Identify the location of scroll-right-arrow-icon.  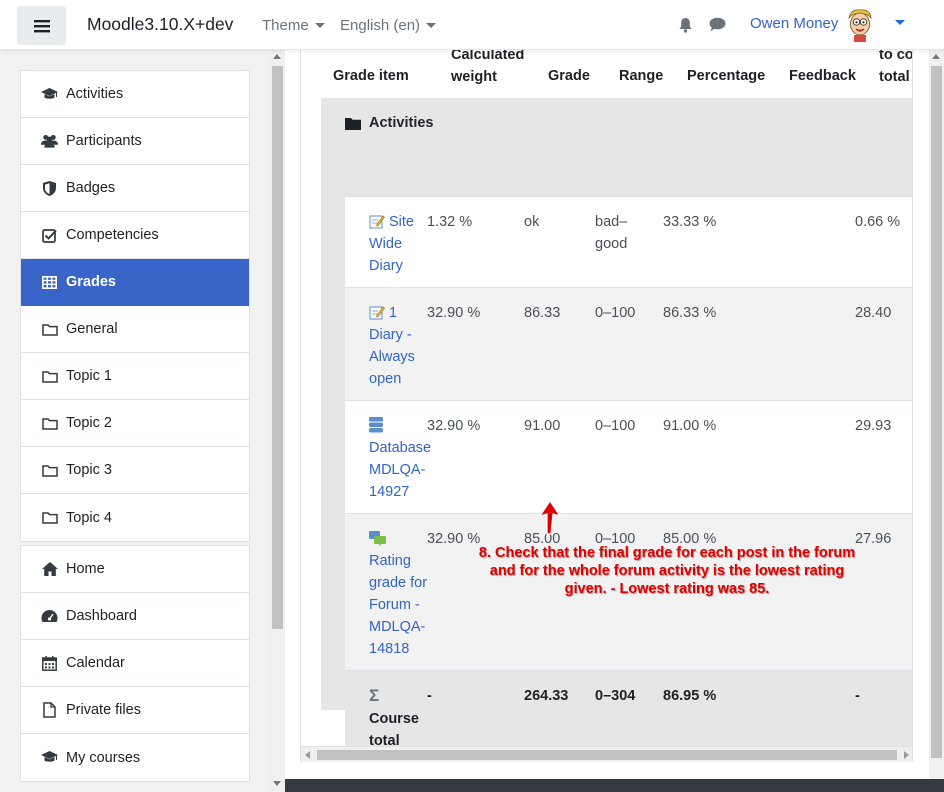
(906, 755).